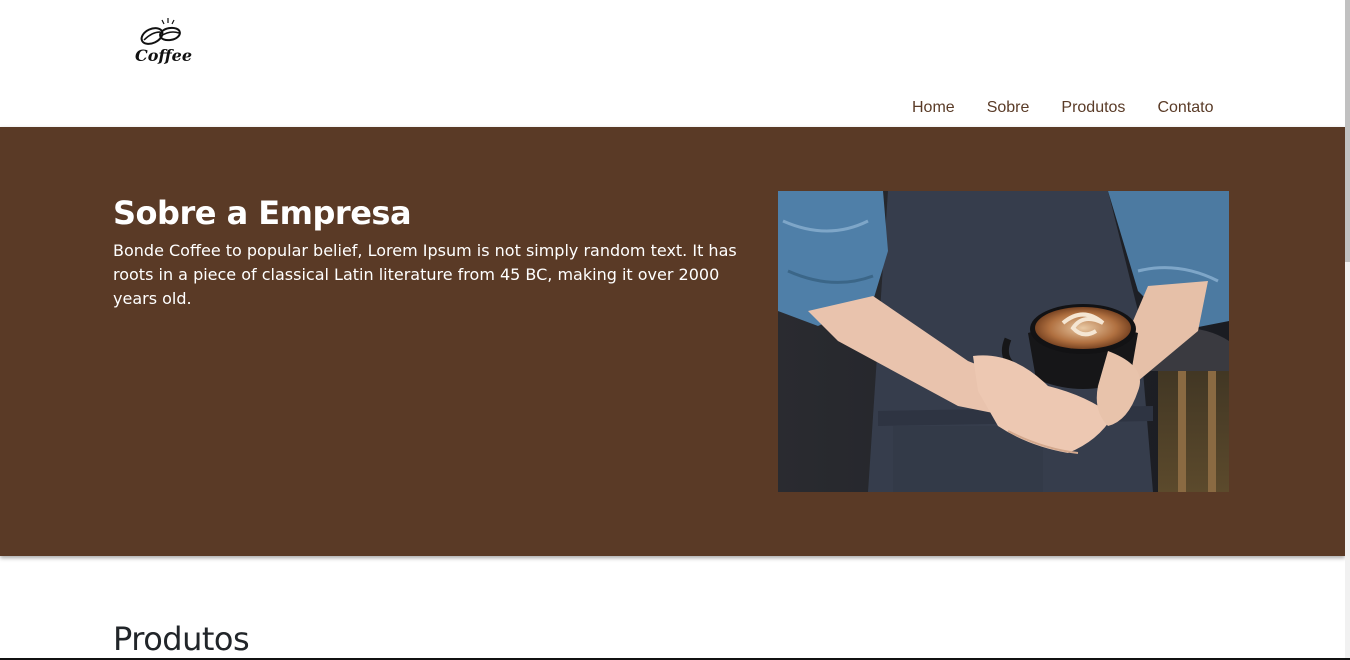  What do you see at coordinates (1185, 108) in the screenshot?
I see `nav-contato: Contato` at bounding box center [1185, 108].